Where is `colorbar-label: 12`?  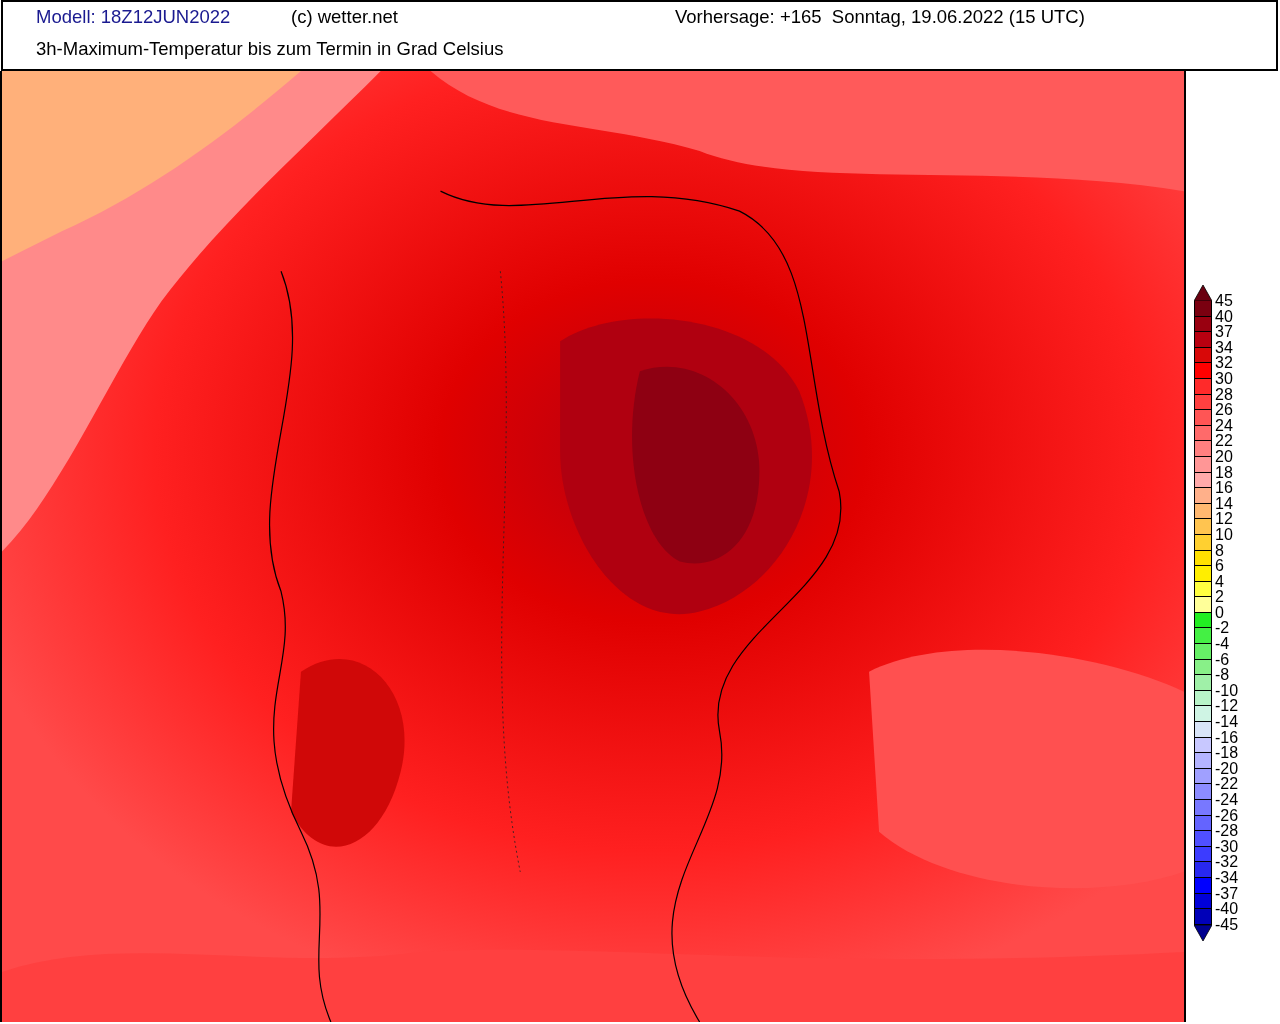 colorbar-label: 12 is located at coordinates (1224, 519).